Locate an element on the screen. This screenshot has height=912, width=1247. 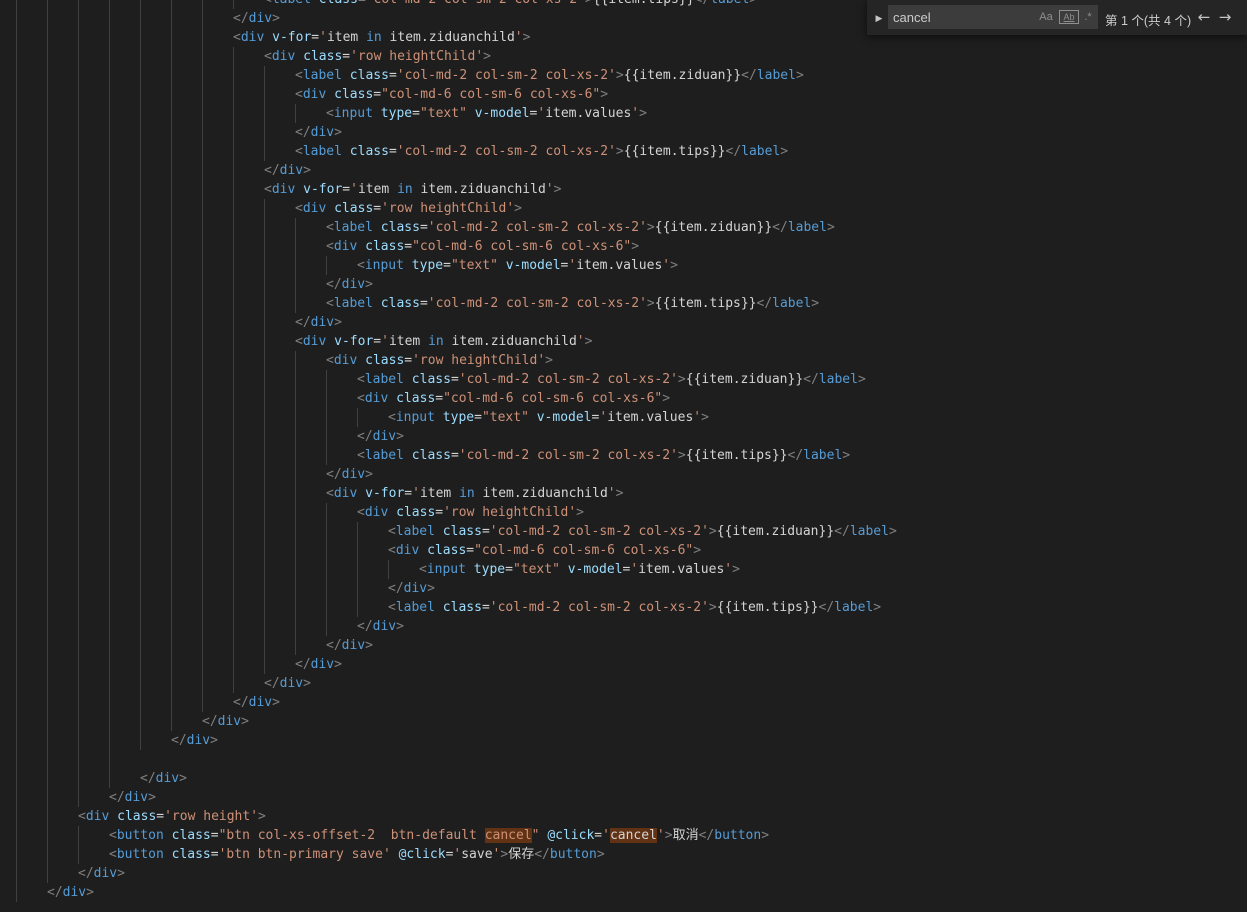
match-case-icon: Aa is located at coordinates (1046, 17).